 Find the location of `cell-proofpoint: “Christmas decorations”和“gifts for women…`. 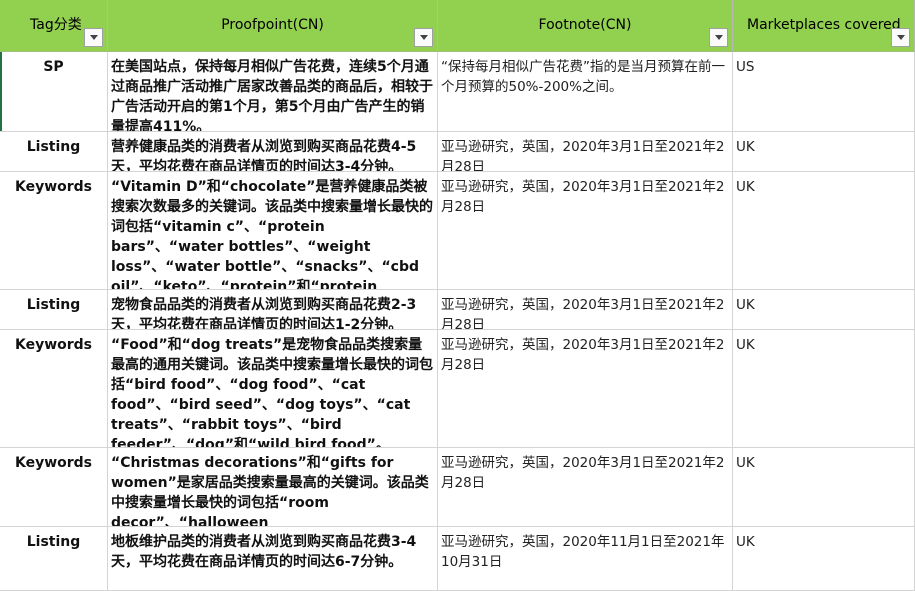

cell-proofpoint: “Christmas decorations”和“gifts for women… is located at coordinates (273, 487).